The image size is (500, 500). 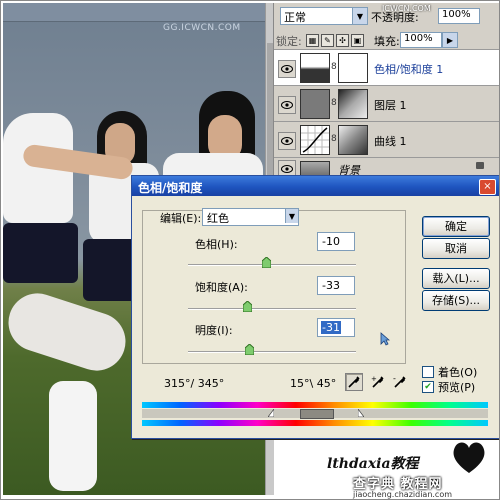 What do you see at coordinates (247, 306) in the screenshot?
I see `saturation-slider-thumb` at bounding box center [247, 306].